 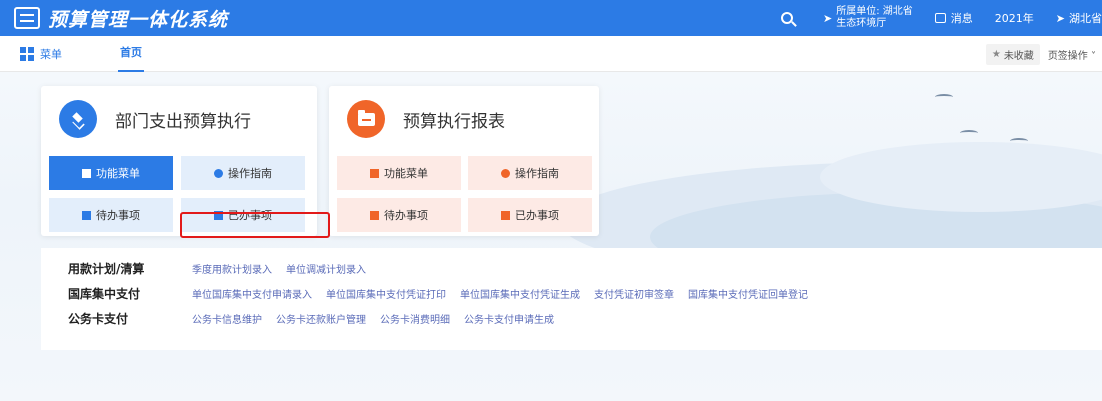 What do you see at coordinates (255, 225) in the screenshot?
I see `highlight-box` at bounding box center [255, 225].